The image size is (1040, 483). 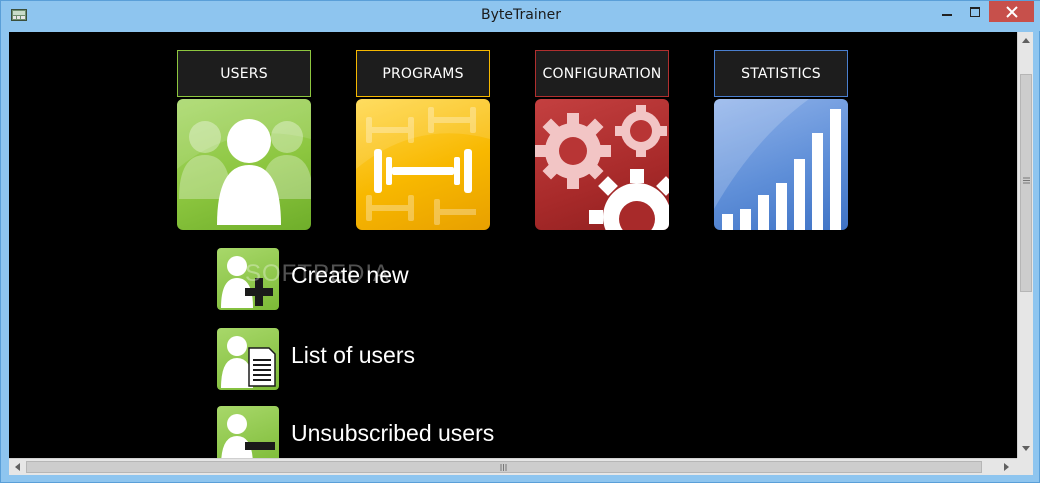 I want to click on tab-programs: PROGRAMS, so click(x=423, y=73).